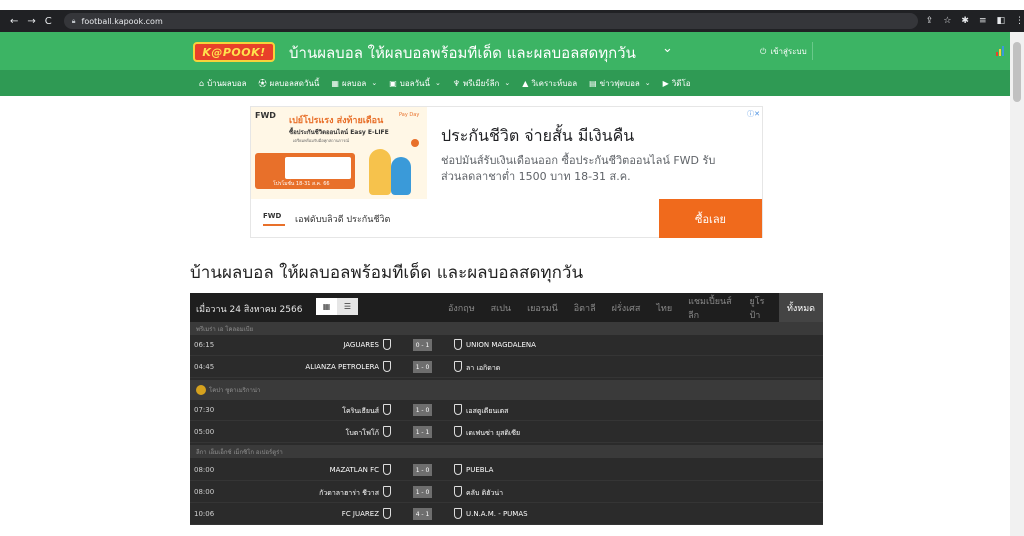 The width and height of the screenshot is (1024, 536). What do you see at coordinates (537, 136) in the screenshot?
I see `ad-headline: ประกันชีวิต จ่ายสั้น มีเงินคืน` at bounding box center [537, 136].